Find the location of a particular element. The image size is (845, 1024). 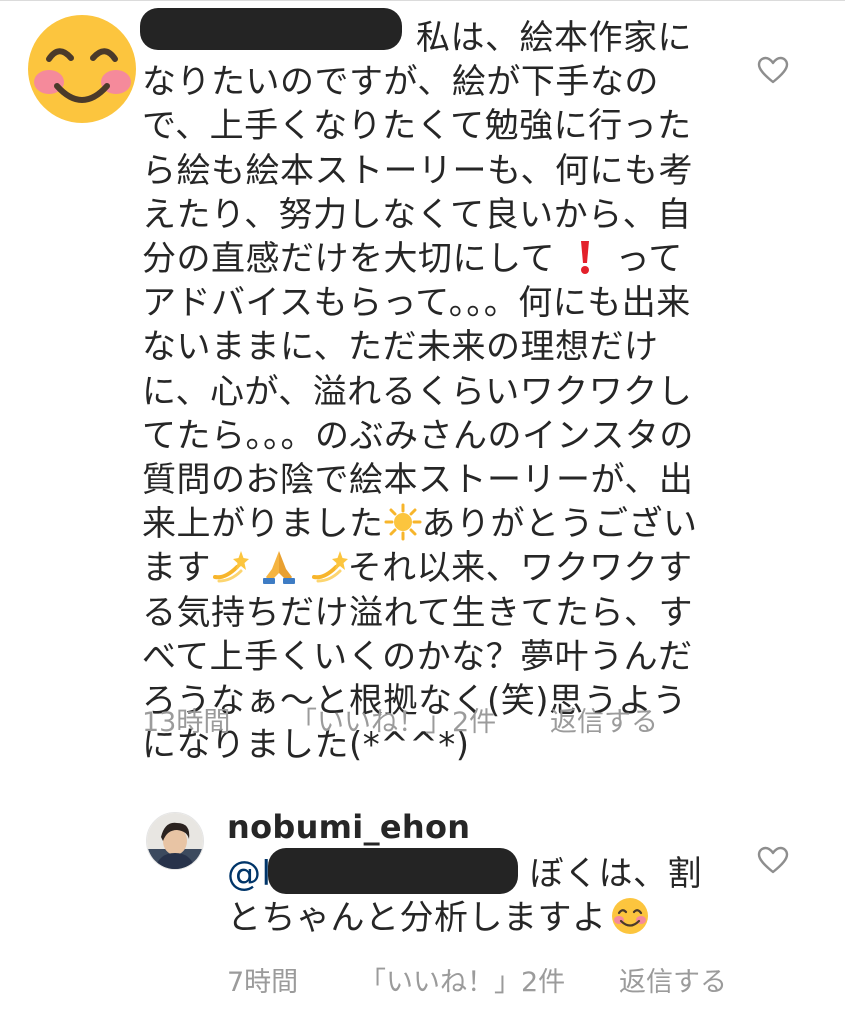

mention-link: @l is located at coordinates (249, 874).